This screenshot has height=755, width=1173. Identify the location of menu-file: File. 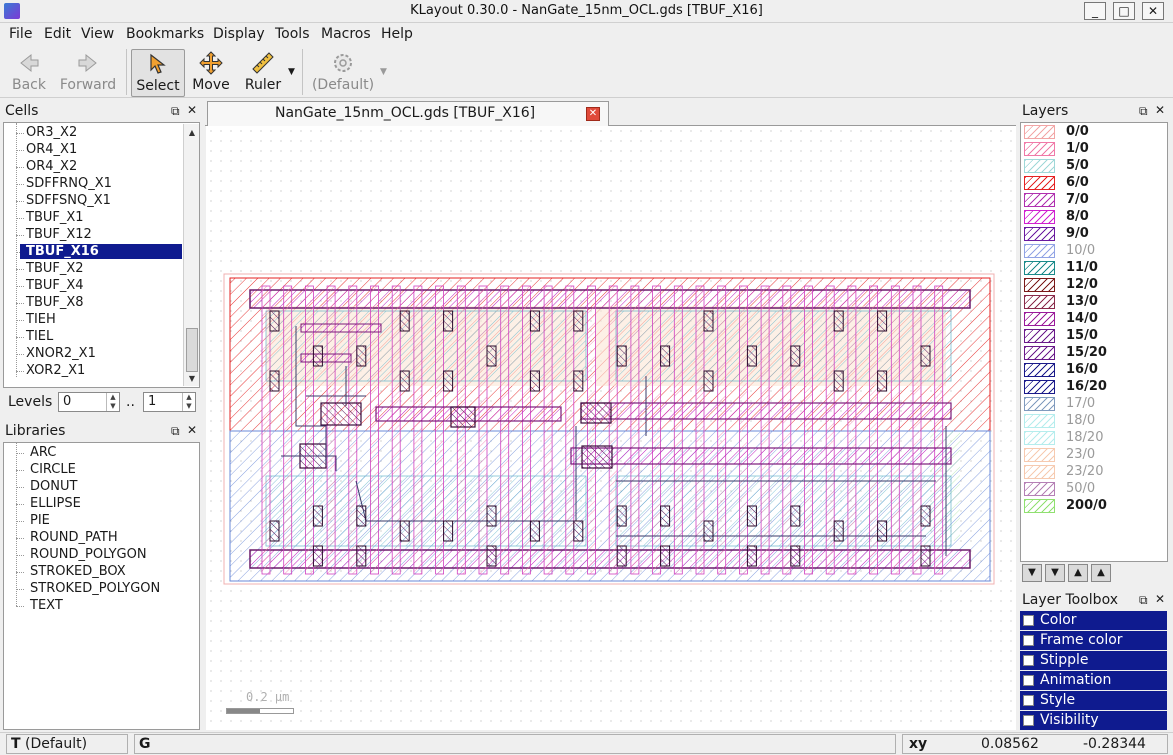
(20, 34).